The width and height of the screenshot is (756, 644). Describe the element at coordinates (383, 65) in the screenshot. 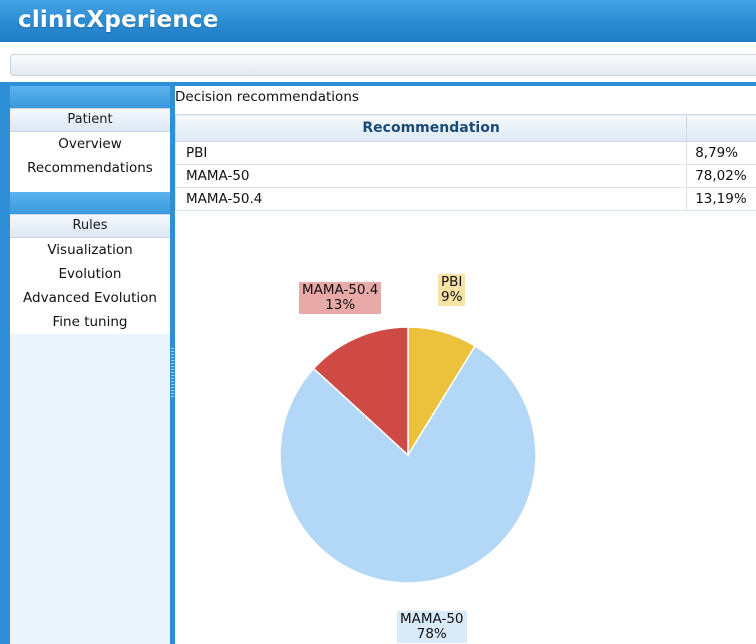

I see `toolbar-bar` at that location.